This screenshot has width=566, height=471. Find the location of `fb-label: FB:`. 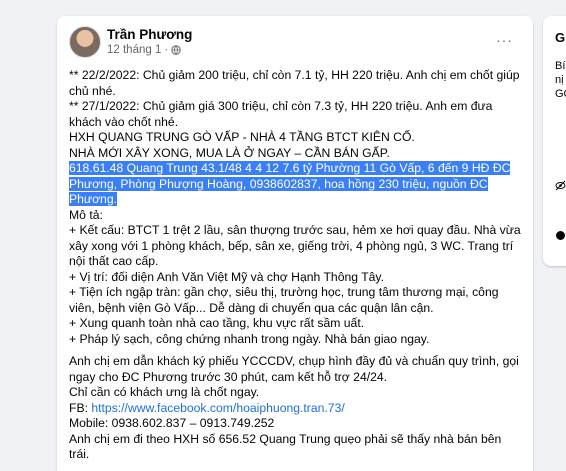

fb-label: FB: is located at coordinates (80, 407).